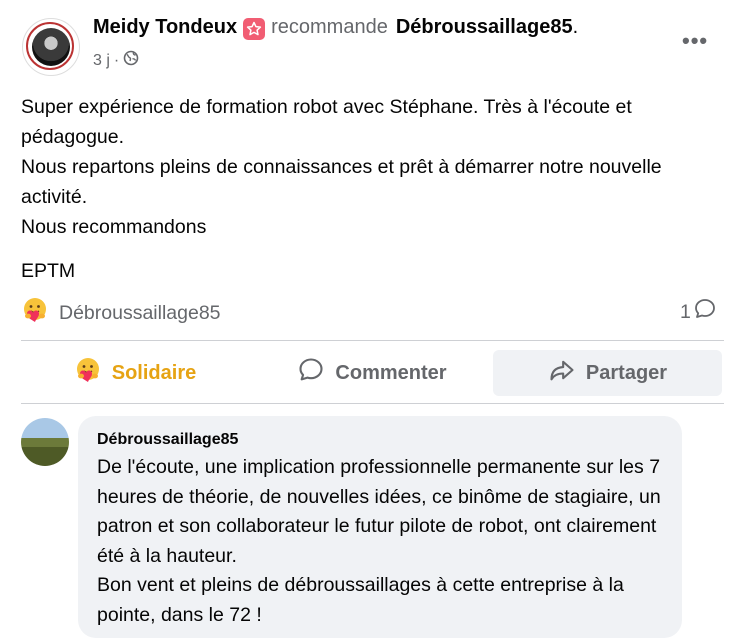 The height and width of the screenshot is (638, 745). I want to click on post-meta: 3 j ·, so click(116, 60).